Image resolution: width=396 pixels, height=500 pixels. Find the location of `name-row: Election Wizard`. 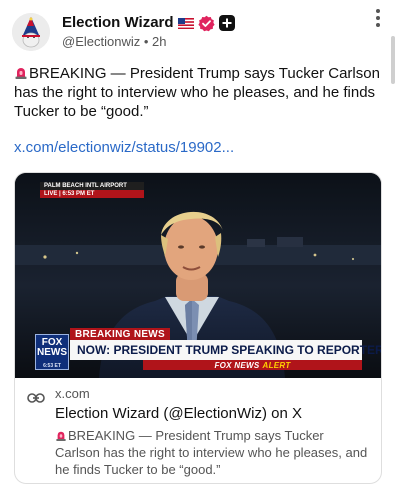

name-row: Election Wizard is located at coordinates (223, 23).